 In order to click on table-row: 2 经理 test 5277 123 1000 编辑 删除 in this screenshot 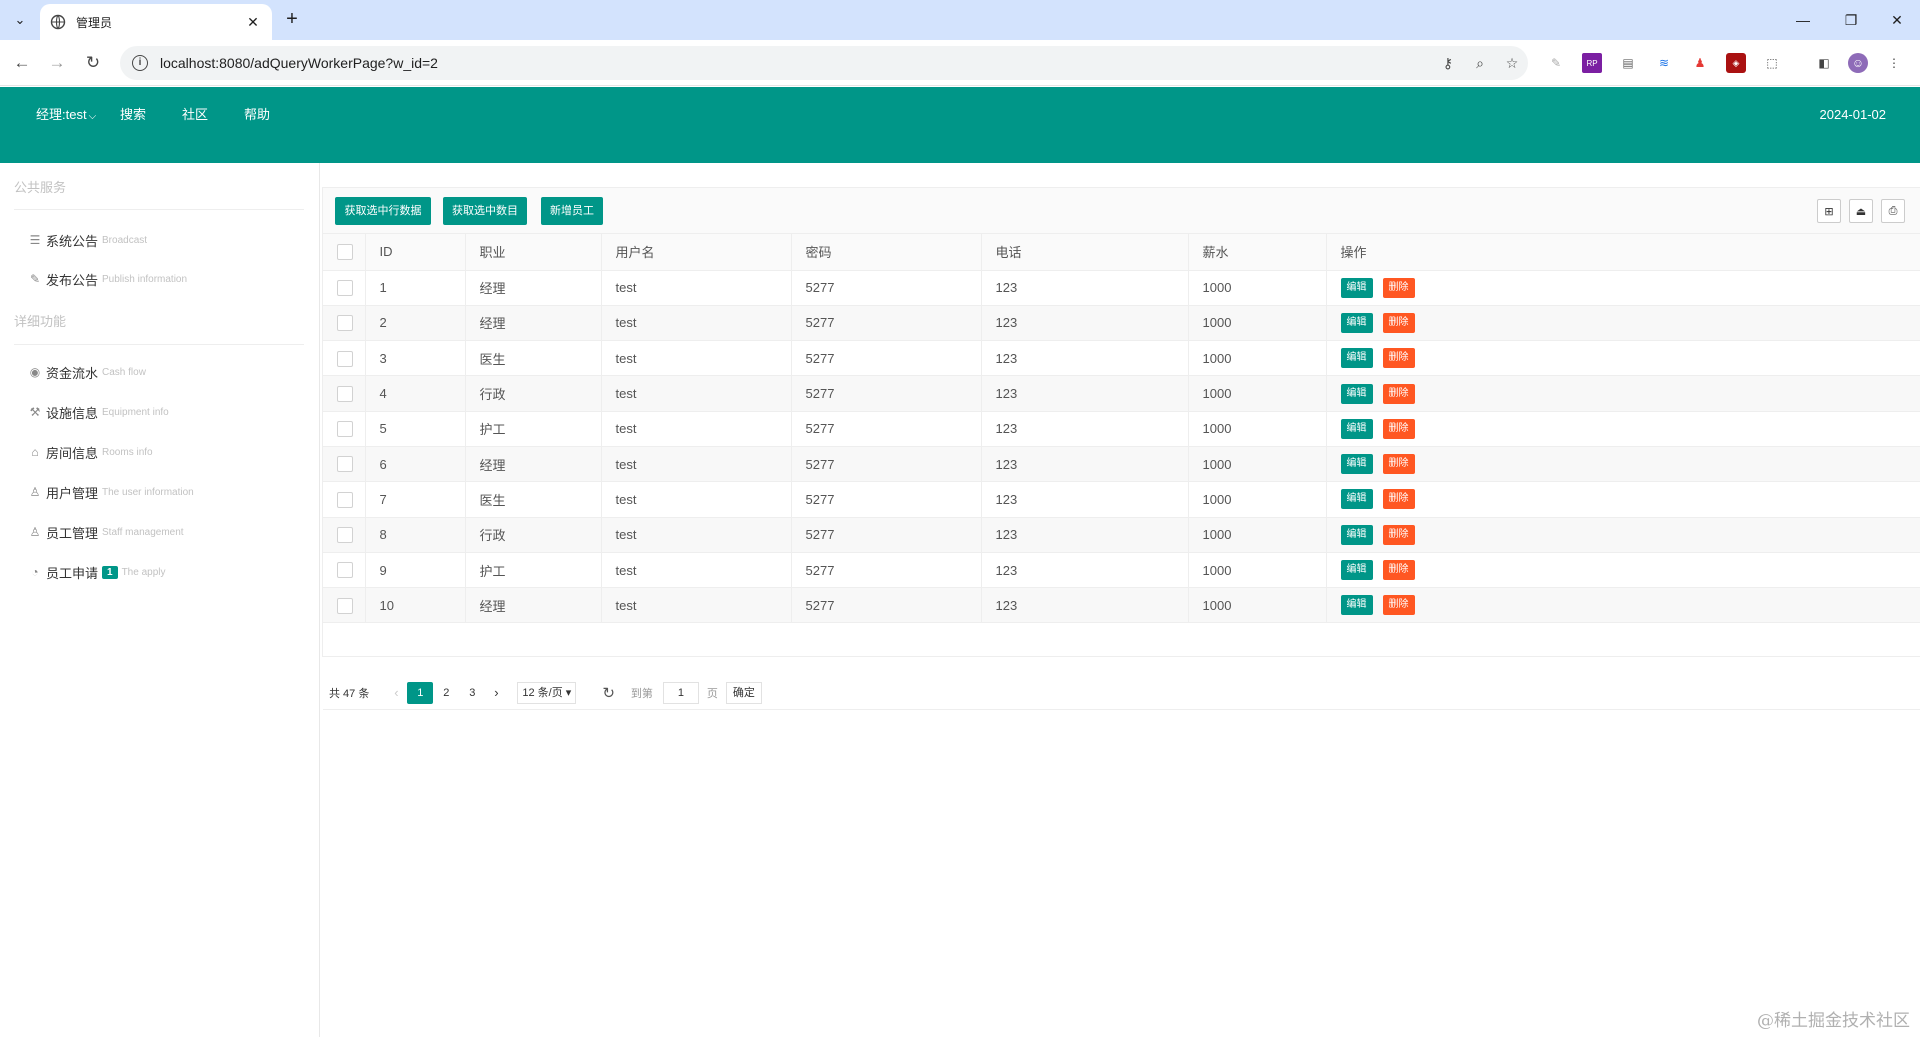, I will do `click(1121, 323)`.